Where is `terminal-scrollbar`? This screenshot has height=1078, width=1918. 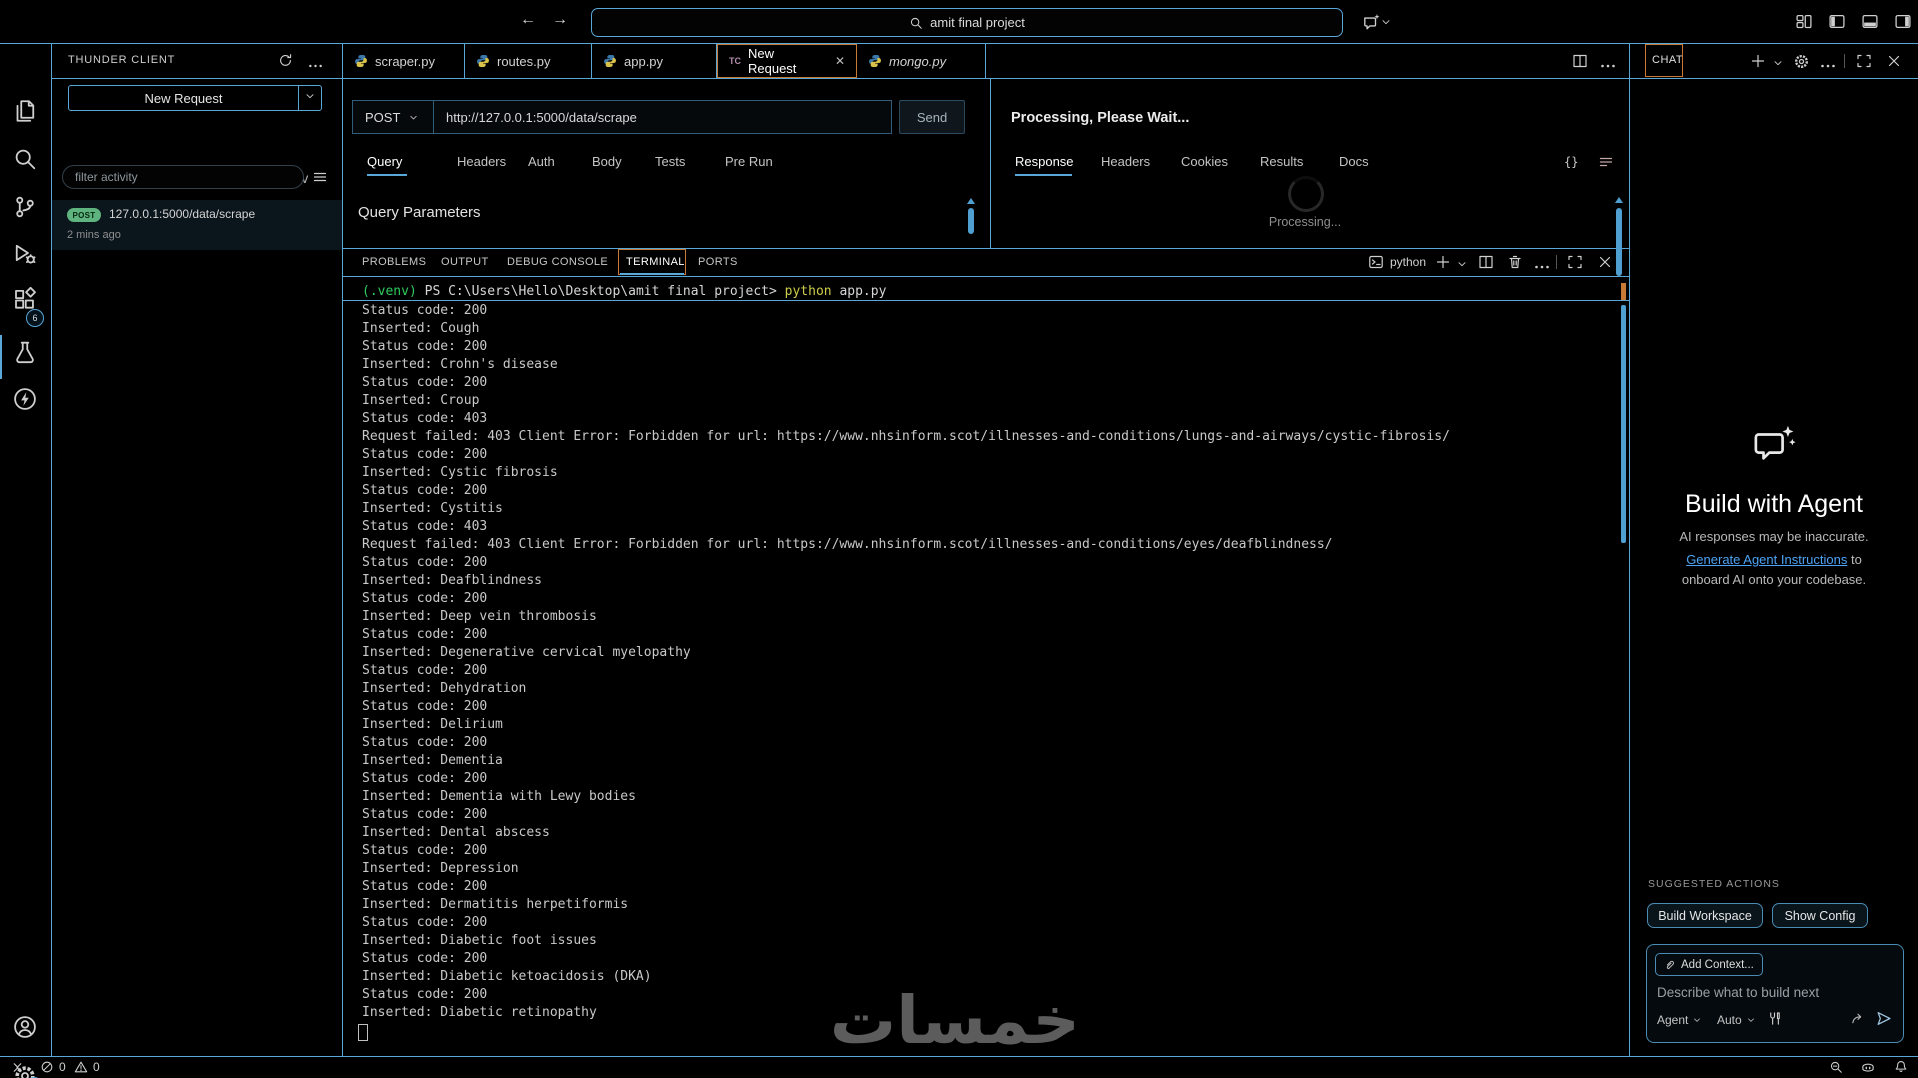 terminal-scrollbar is located at coordinates (1623, 424).